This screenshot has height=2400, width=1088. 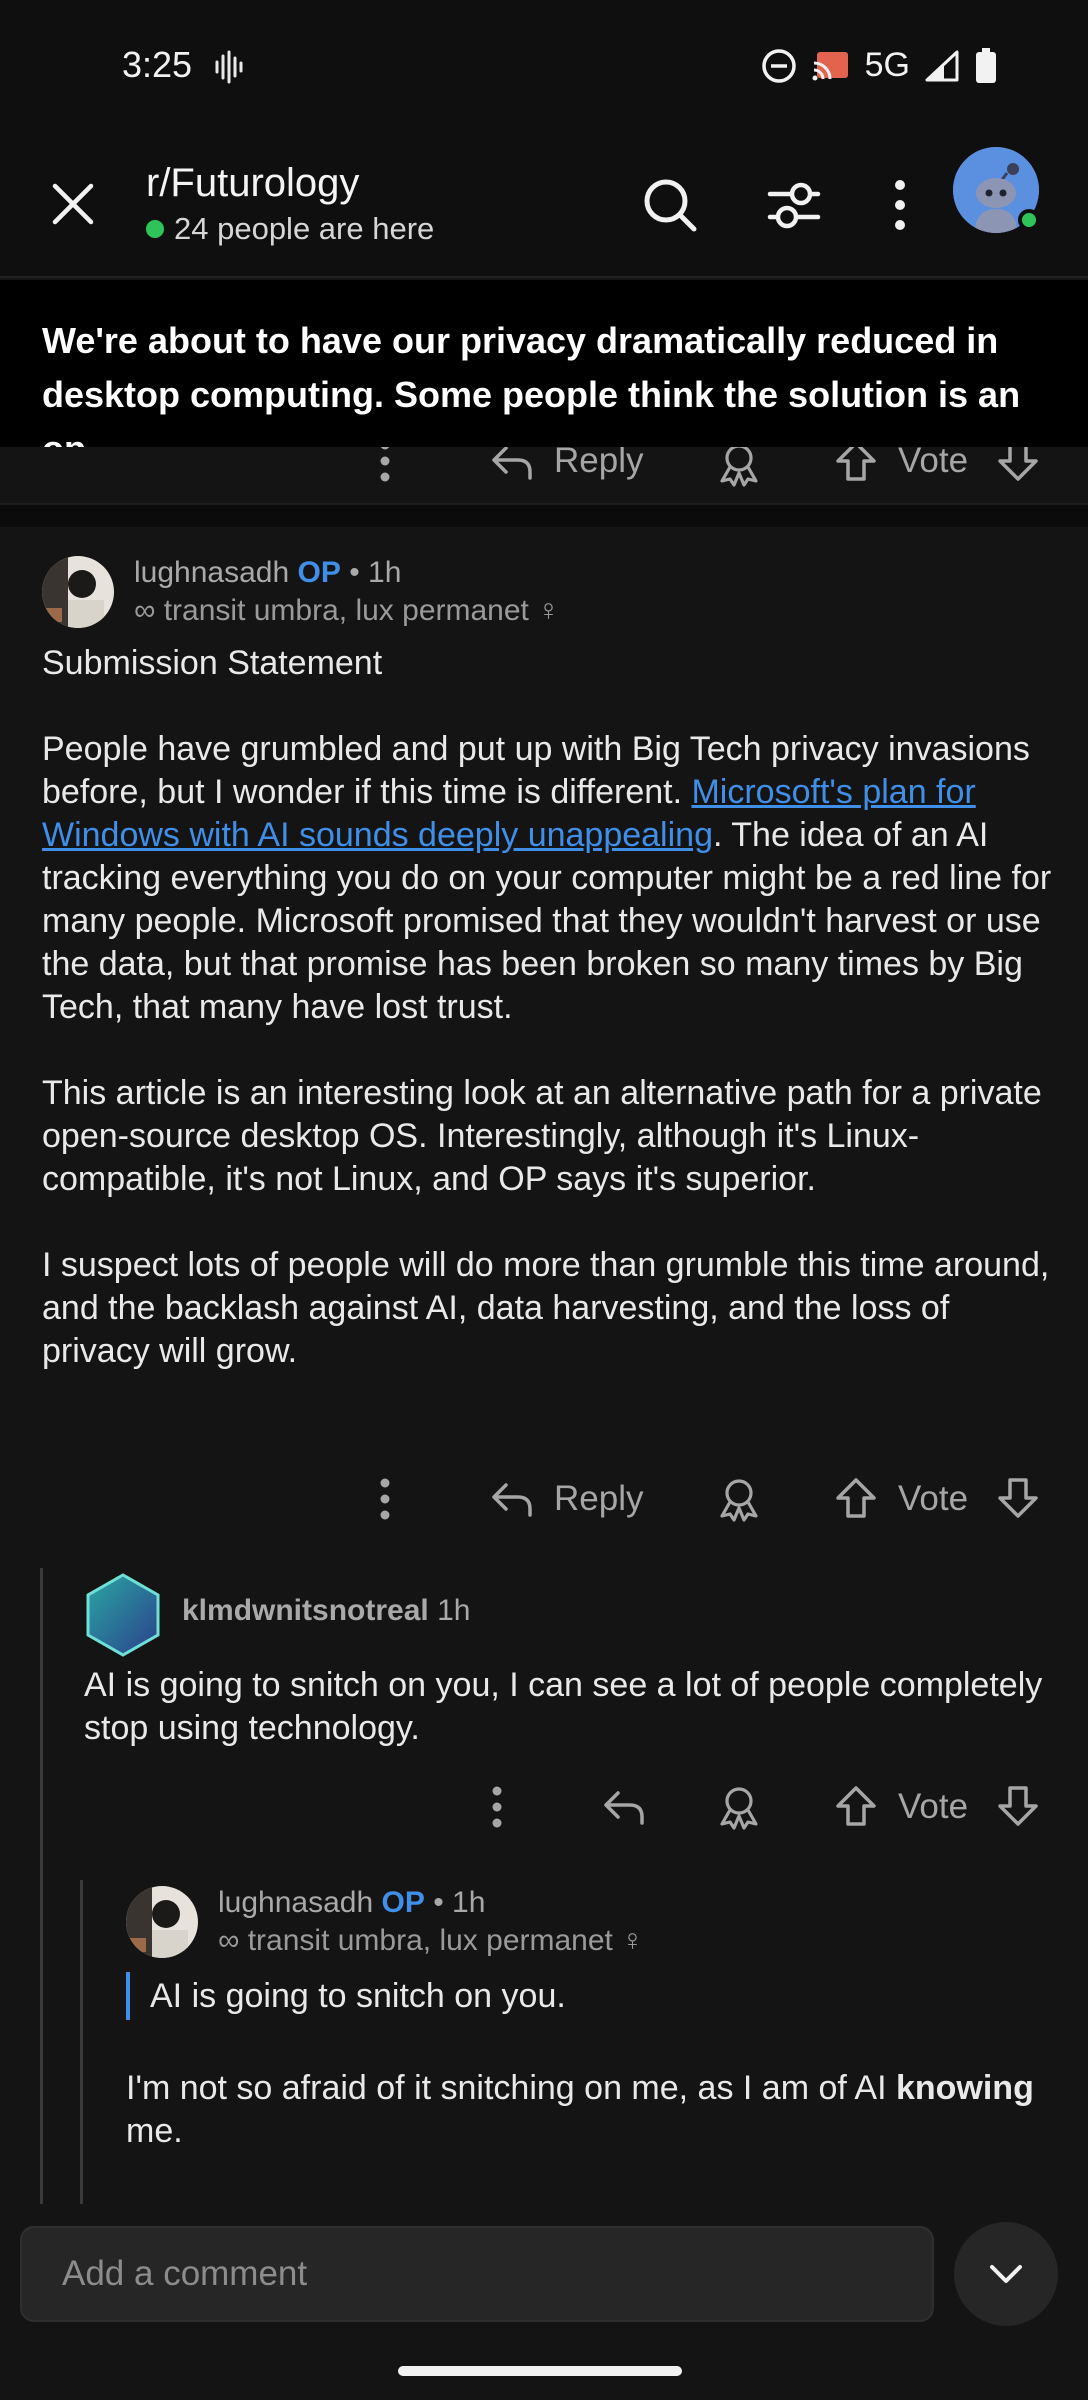 I want to click on status-bar: 3:25 5G, so click(x=544, y=67).